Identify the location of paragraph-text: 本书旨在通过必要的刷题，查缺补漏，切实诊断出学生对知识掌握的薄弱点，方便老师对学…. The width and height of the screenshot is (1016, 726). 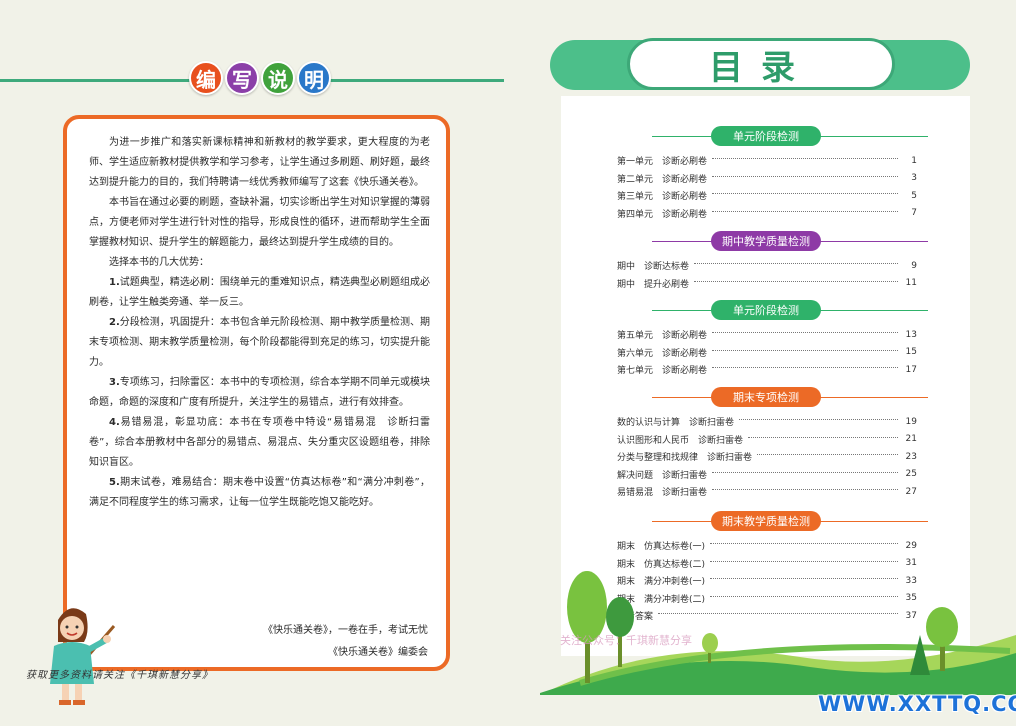
(259, 222).